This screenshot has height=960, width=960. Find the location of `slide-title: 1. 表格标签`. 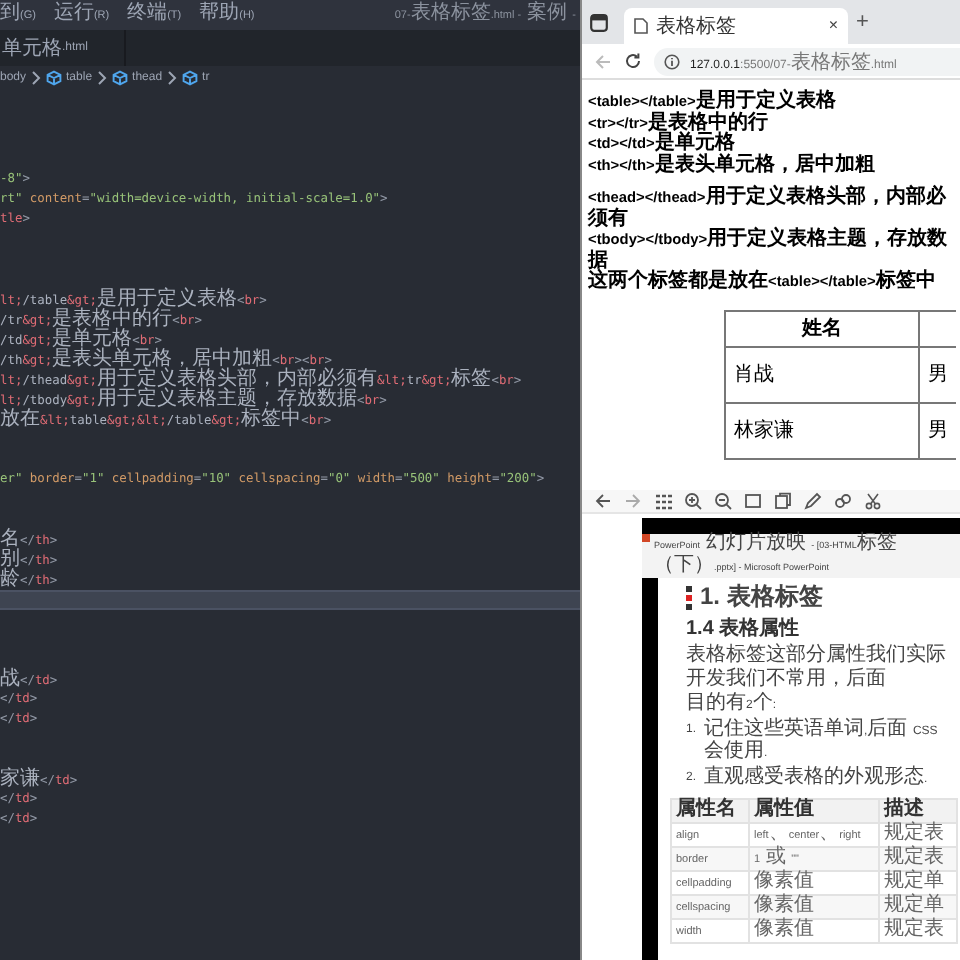

slide-title: 1. 表格标签 is located at coordinates (761, 597).